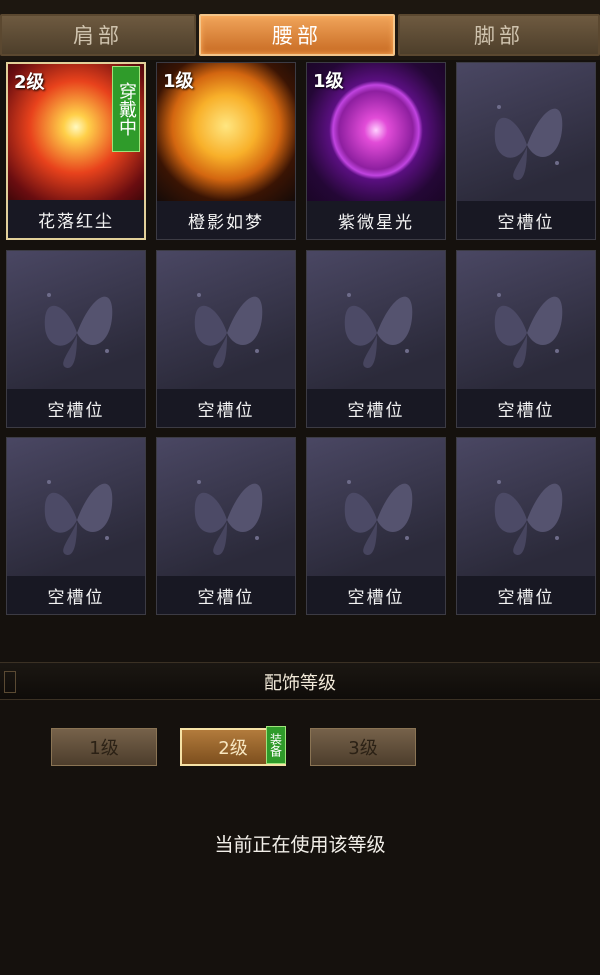 The height and width of the screenshot is (975, 600). I want to click on level-1-button: 1级, so click(104, 747).